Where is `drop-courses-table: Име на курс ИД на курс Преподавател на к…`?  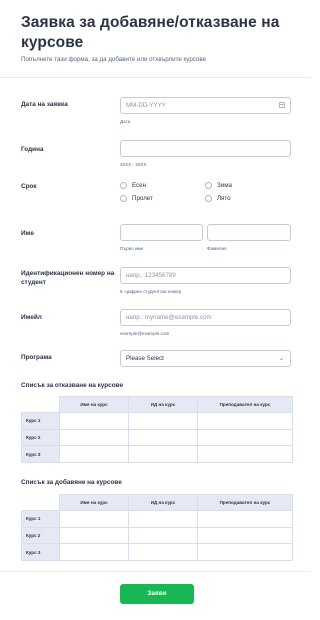 drop-courses-table: Име на курс ИД на курс Преподавател на к… is located at coordinates (157, 430).